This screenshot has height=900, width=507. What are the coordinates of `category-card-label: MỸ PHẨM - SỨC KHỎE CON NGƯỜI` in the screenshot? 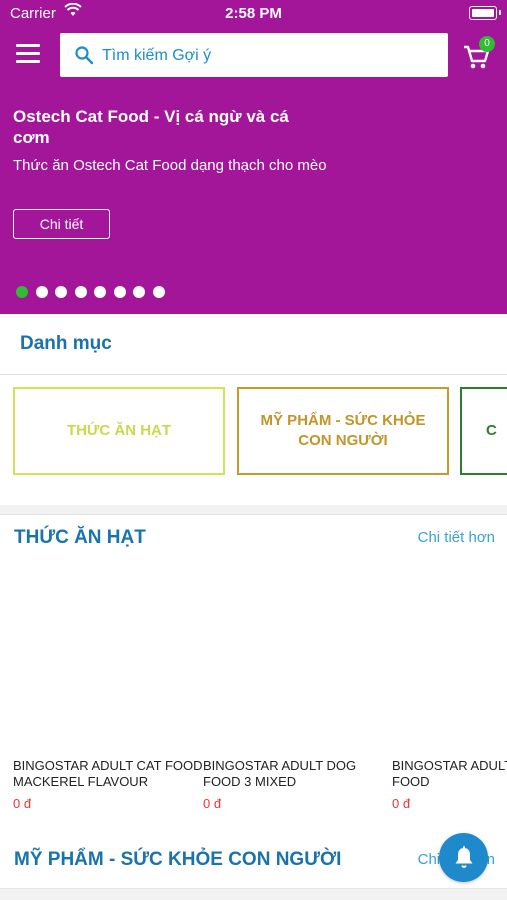 It's located at (343, 430).